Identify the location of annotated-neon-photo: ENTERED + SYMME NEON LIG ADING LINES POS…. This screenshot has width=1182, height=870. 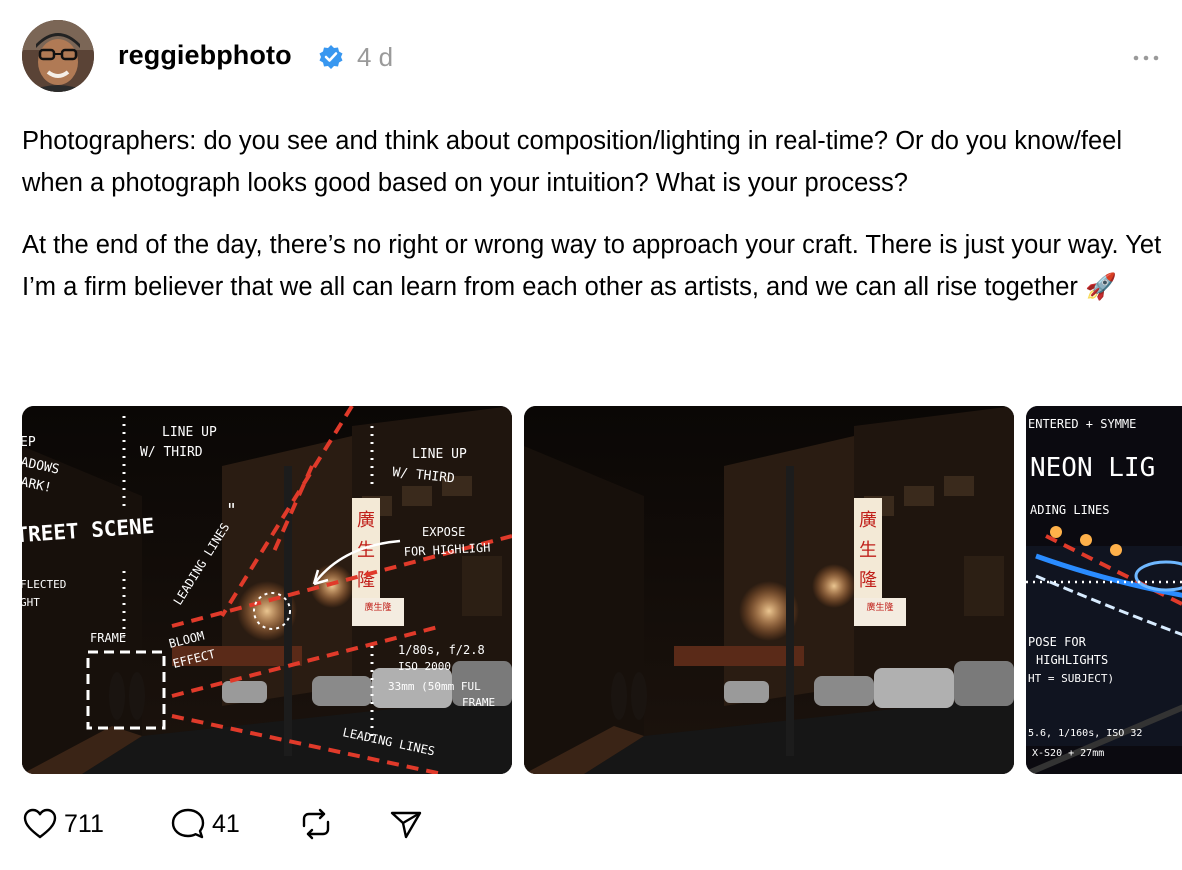
(1104, 590).